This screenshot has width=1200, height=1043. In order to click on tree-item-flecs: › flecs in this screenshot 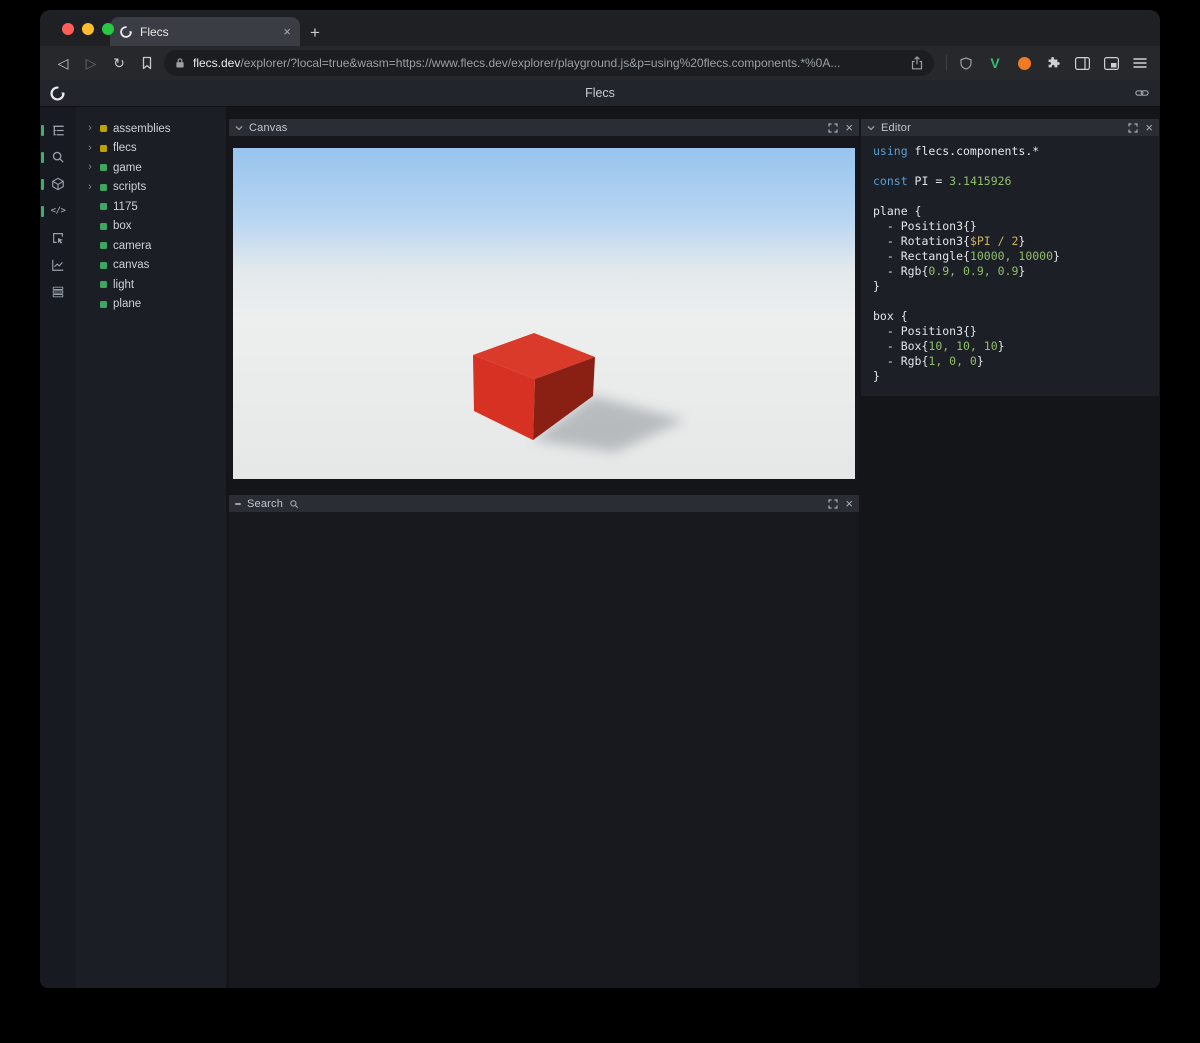, I will do `click(151, 149)`.